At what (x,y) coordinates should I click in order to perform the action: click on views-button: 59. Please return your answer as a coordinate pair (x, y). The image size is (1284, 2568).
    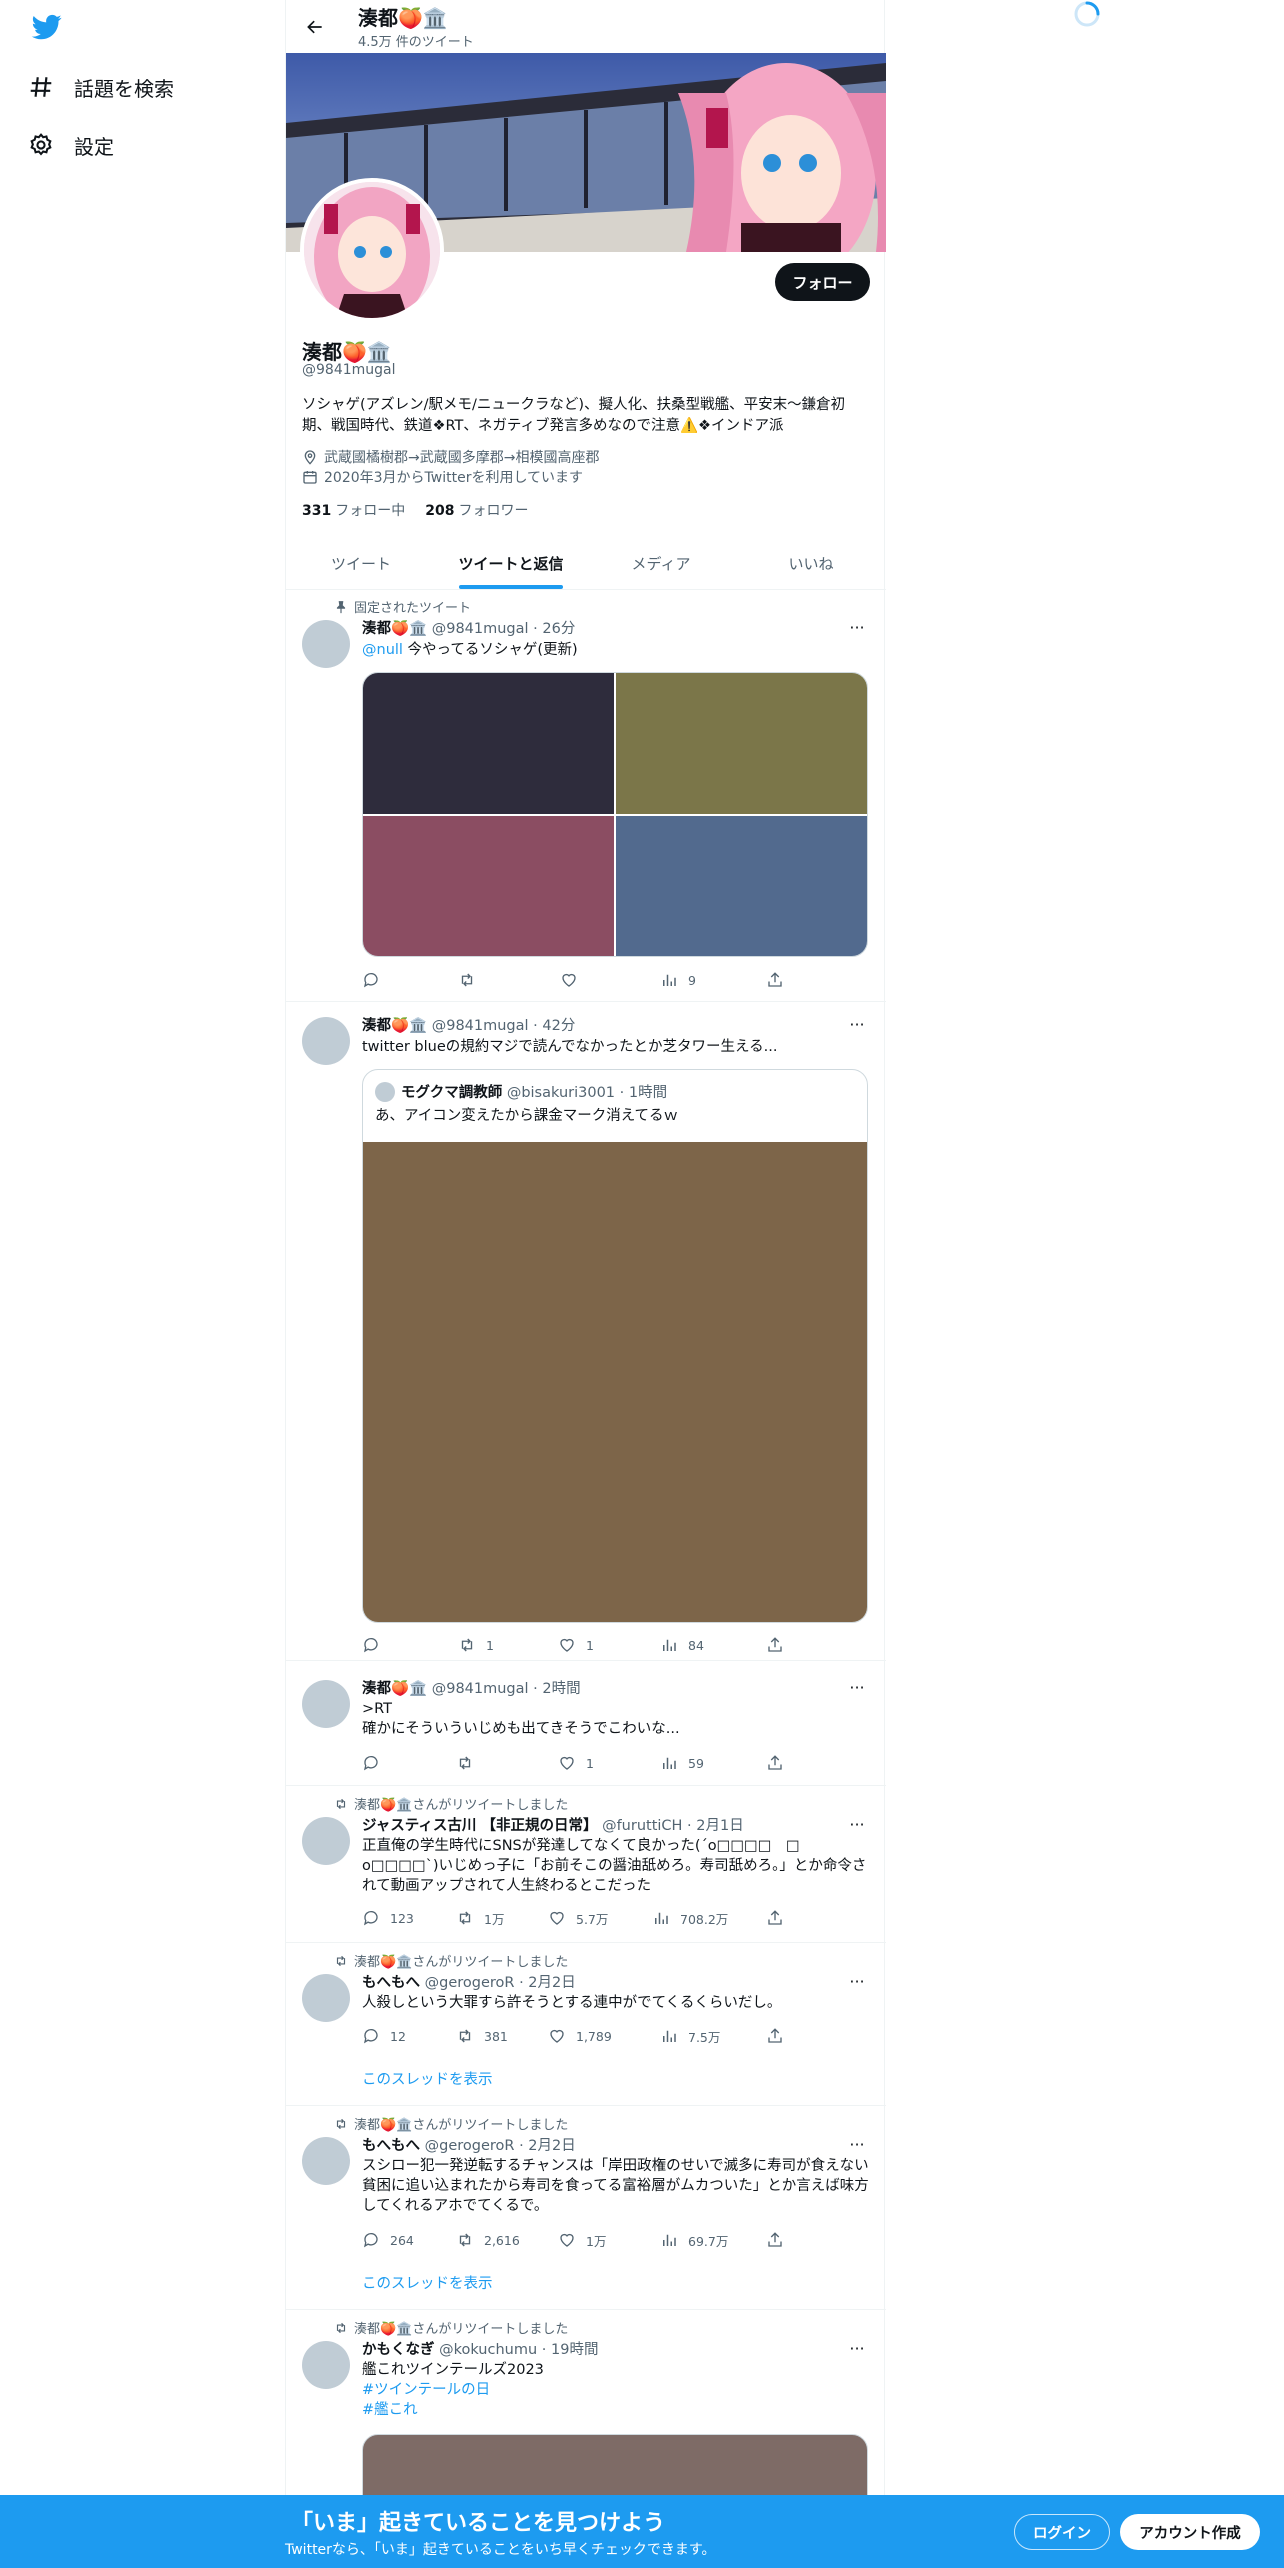
    Looking at the image, I should click on (682, 1763).